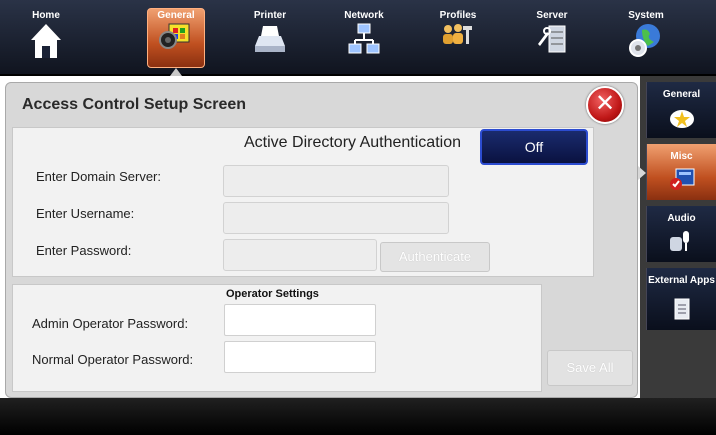 The height and width of the screenshot is (435, 716). I want to click on sidebar-item-label: External Apps, so click(681, 280).